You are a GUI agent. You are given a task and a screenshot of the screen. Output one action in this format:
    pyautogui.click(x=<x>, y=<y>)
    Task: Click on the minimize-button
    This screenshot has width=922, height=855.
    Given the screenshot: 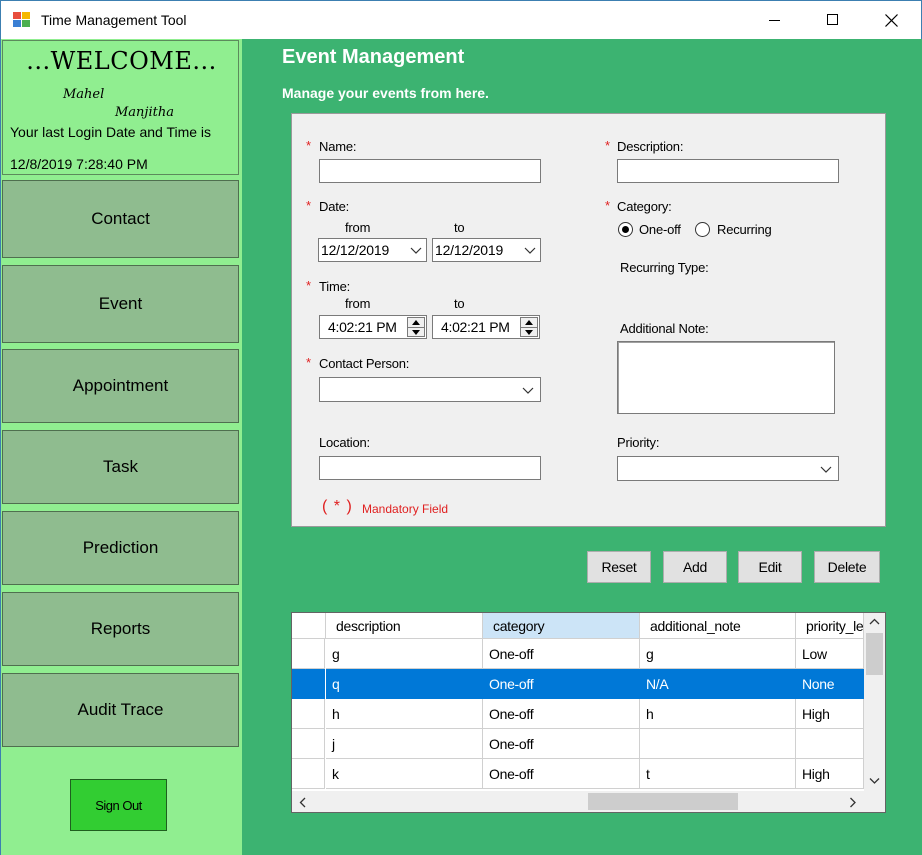 What is the action you would take?
    pyautogui.click(x=775, y=20)
    